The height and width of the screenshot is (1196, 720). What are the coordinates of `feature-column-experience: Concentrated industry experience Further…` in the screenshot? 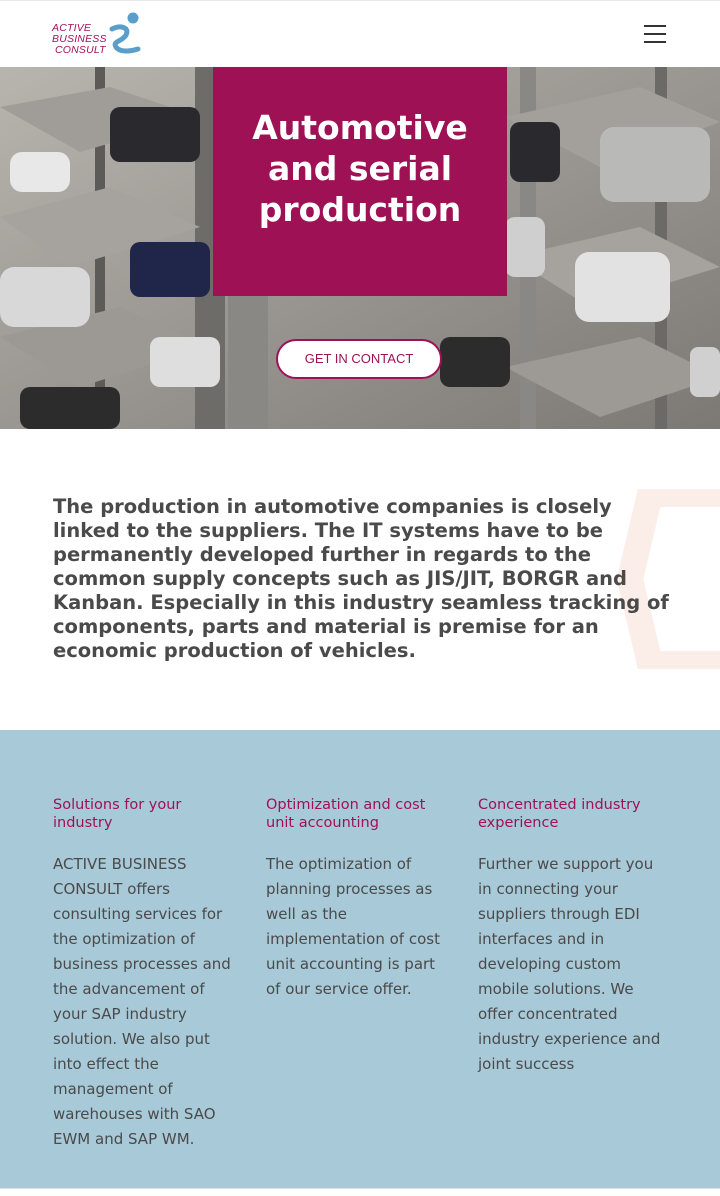 It's located at (573, 936).